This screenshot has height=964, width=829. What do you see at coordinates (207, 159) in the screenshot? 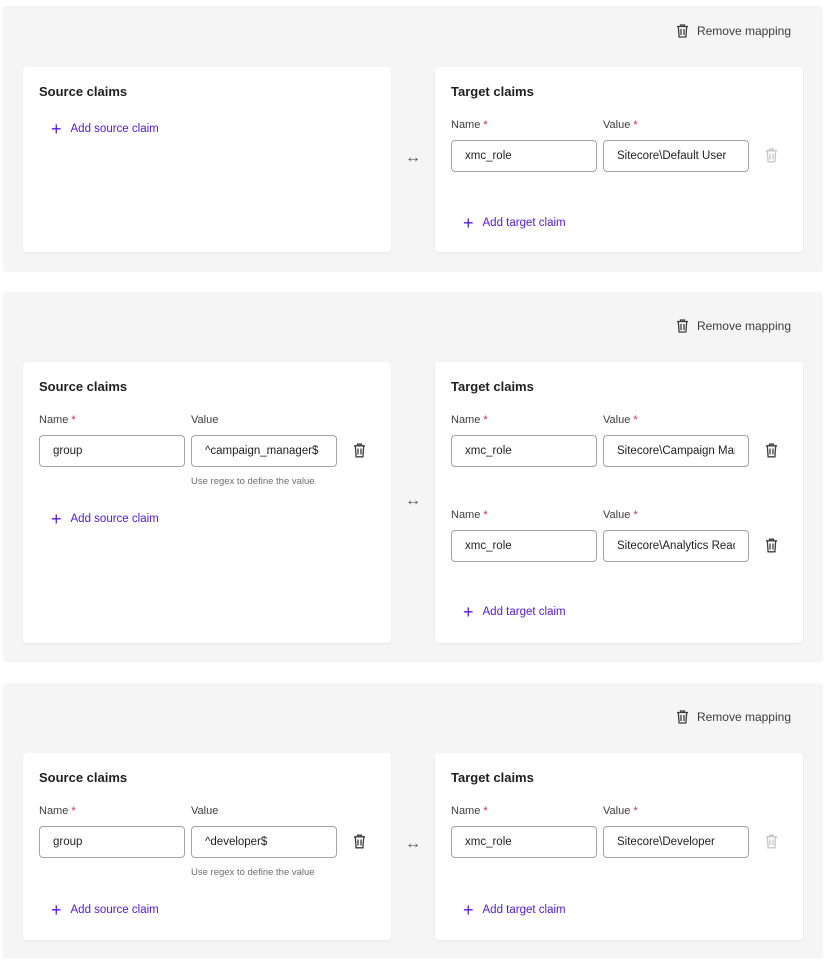
I see `source-claims-card: Source claims + Add source claim` at bounding box center [207, 159].